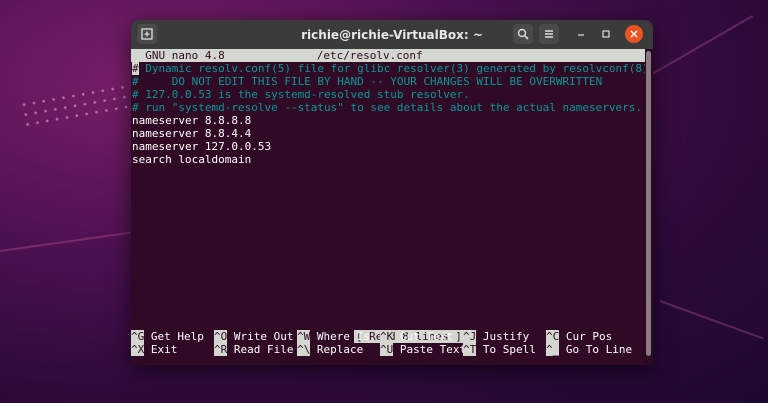  Describe the element at coordinates (426, 336) in the screenshot. I see `shortcut-label: Cut Text` at that location.